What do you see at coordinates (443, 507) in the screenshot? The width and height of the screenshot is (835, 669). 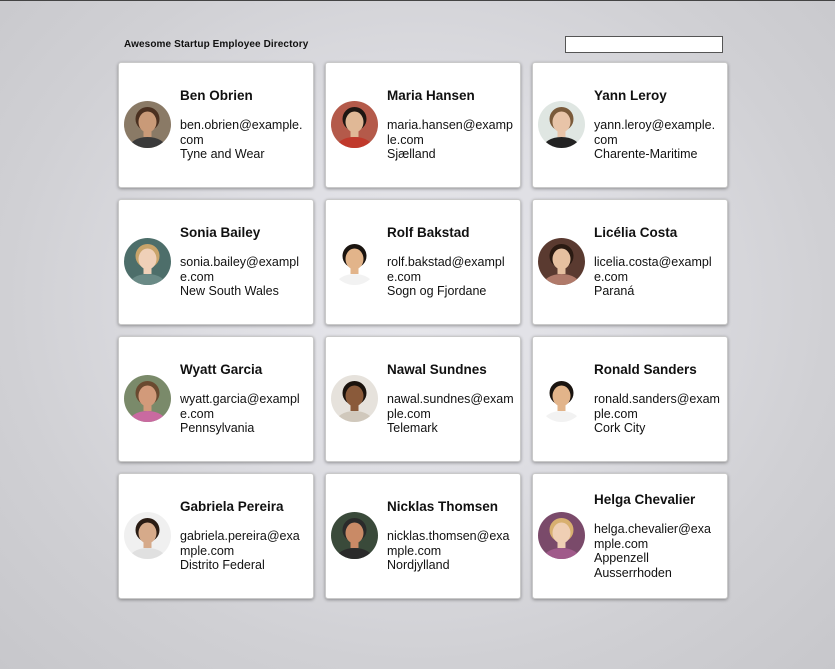 I see `employee-name: Nicklas Thomsen` at bounding box center [443, 507].